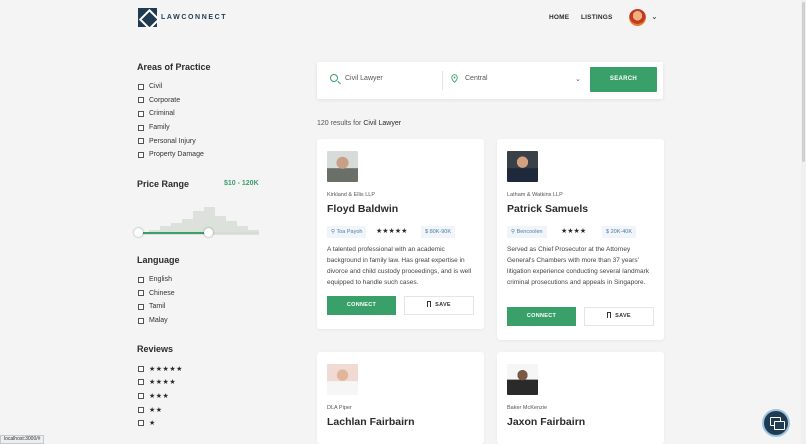 This screenshot has height=444, width=806. What do you see at coordinates (171, 114) in the screenshot?
I see `filter-area-criminal: Criminal` at bounding box center [171, 114].